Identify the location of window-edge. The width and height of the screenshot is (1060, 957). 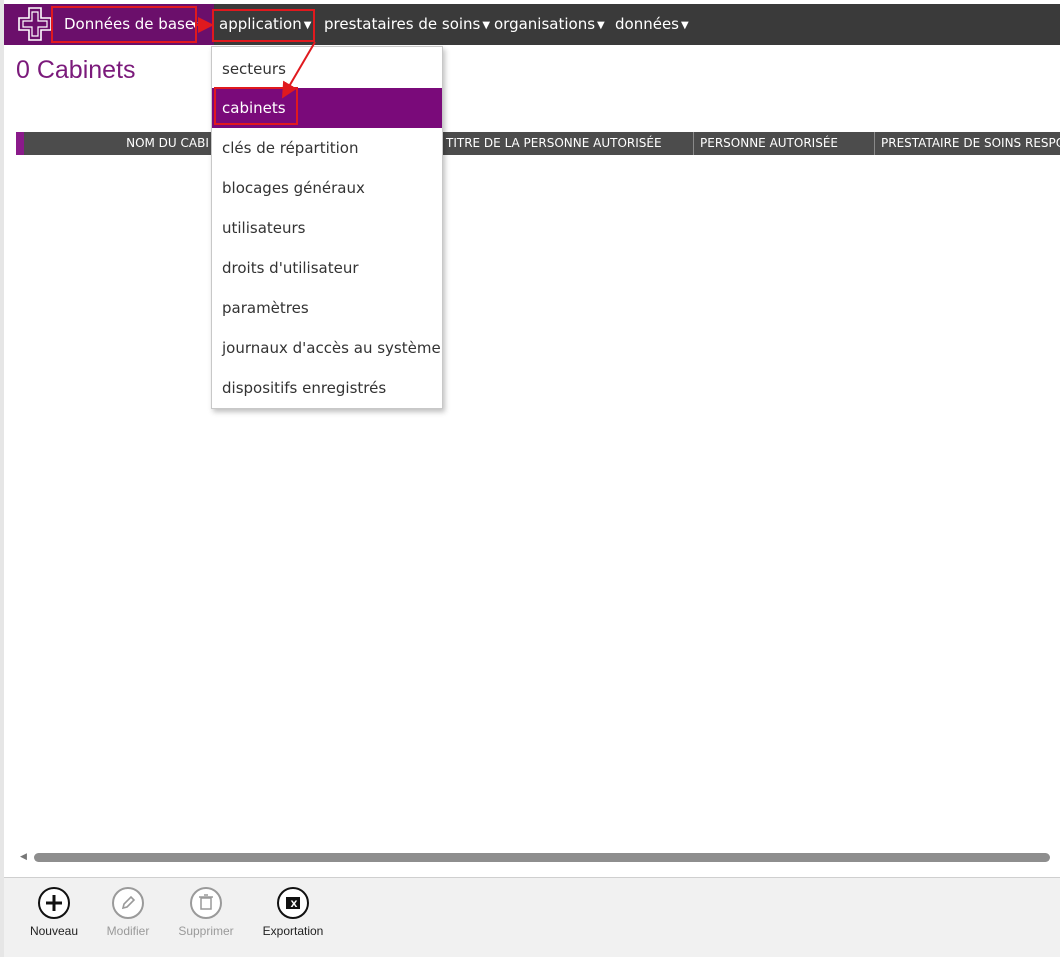
(2, 478).